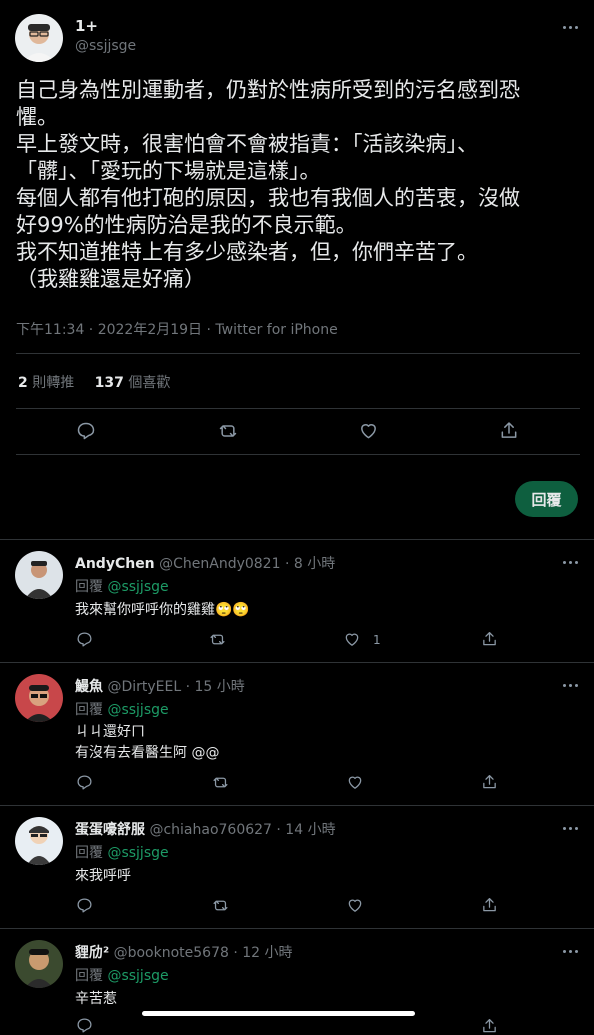 This screenshot has width=594, height=1035. Describe the element at coordinates (144, 687) in the screenshot. I see `reply-handle: @DirtyEEL` at that location.